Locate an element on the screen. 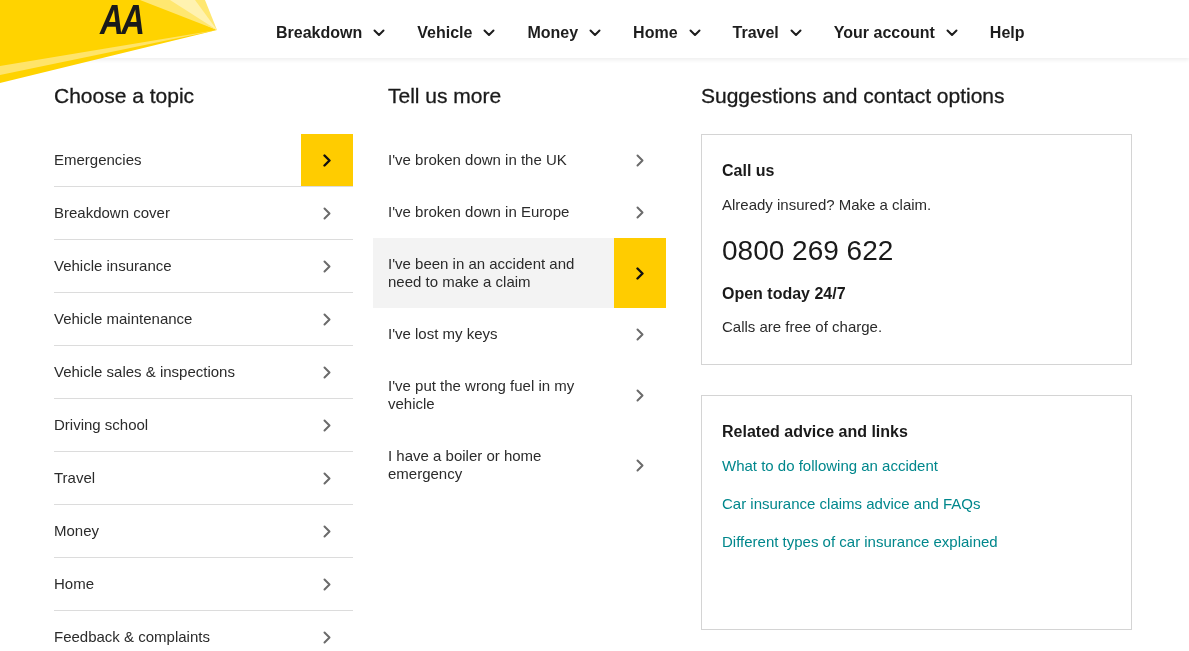  detail-item: I've broken down in the UK is located at coordinates (519, 160).